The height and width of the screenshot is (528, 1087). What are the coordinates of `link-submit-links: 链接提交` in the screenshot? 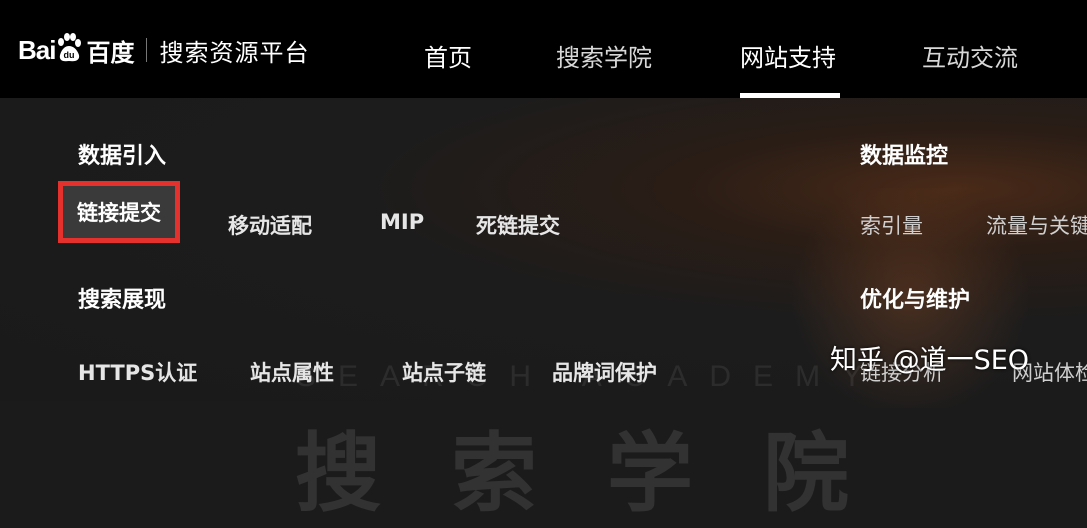 It's located at (119, 212).